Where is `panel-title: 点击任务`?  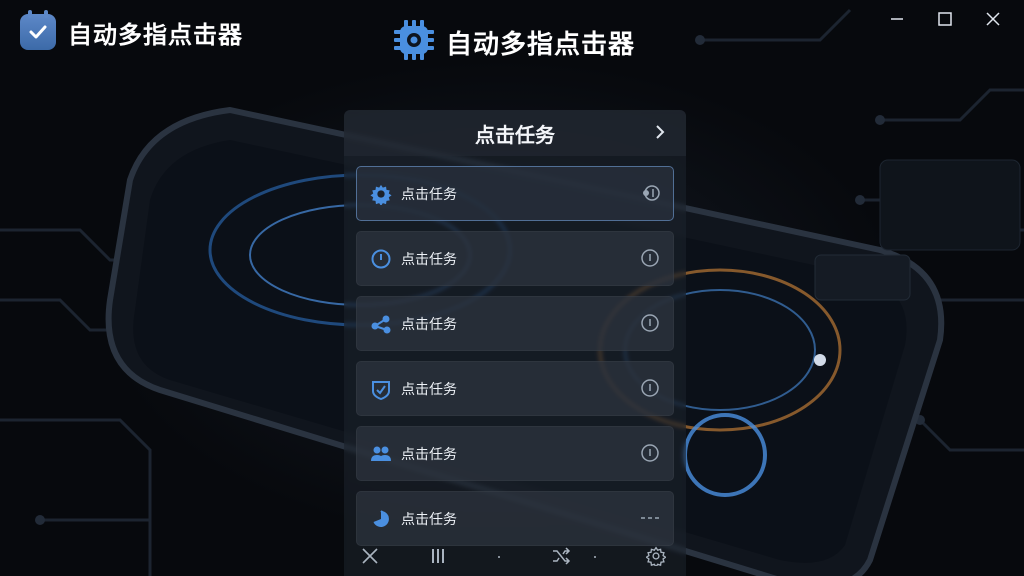 panel-title: 点击任务 is located at coordinates (515, 134).